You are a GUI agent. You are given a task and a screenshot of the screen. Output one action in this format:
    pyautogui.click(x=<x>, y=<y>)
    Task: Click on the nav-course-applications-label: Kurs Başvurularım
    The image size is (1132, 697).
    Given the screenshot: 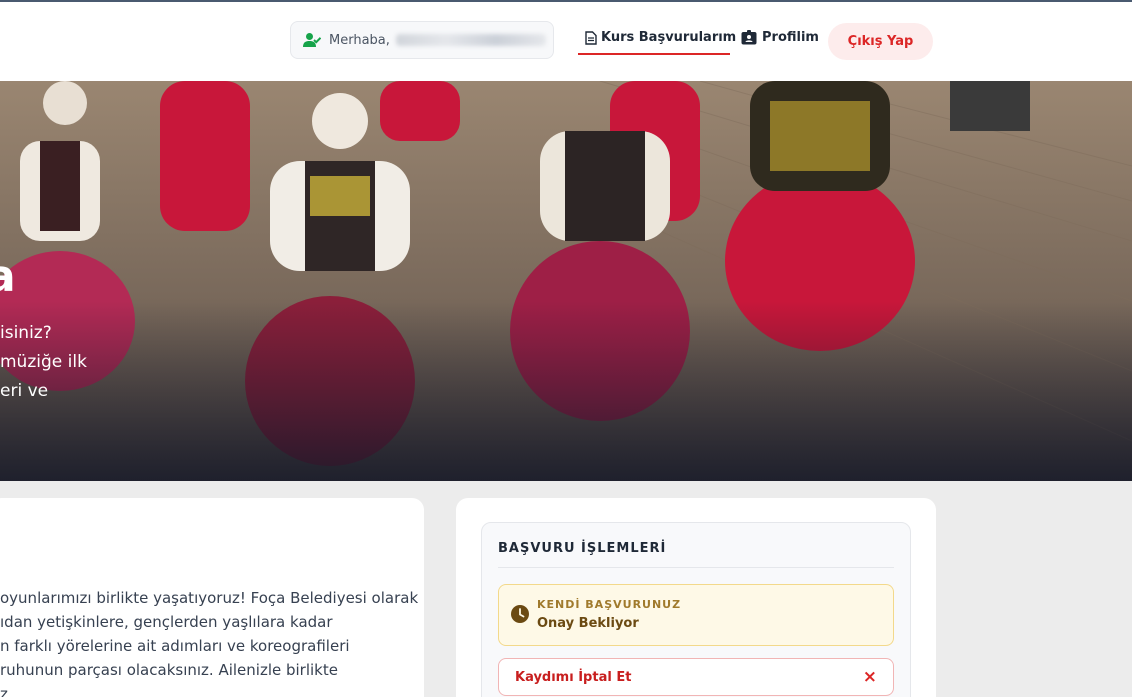 What is the action you would take?
    pyautogui.click(x=669, y=37)
    